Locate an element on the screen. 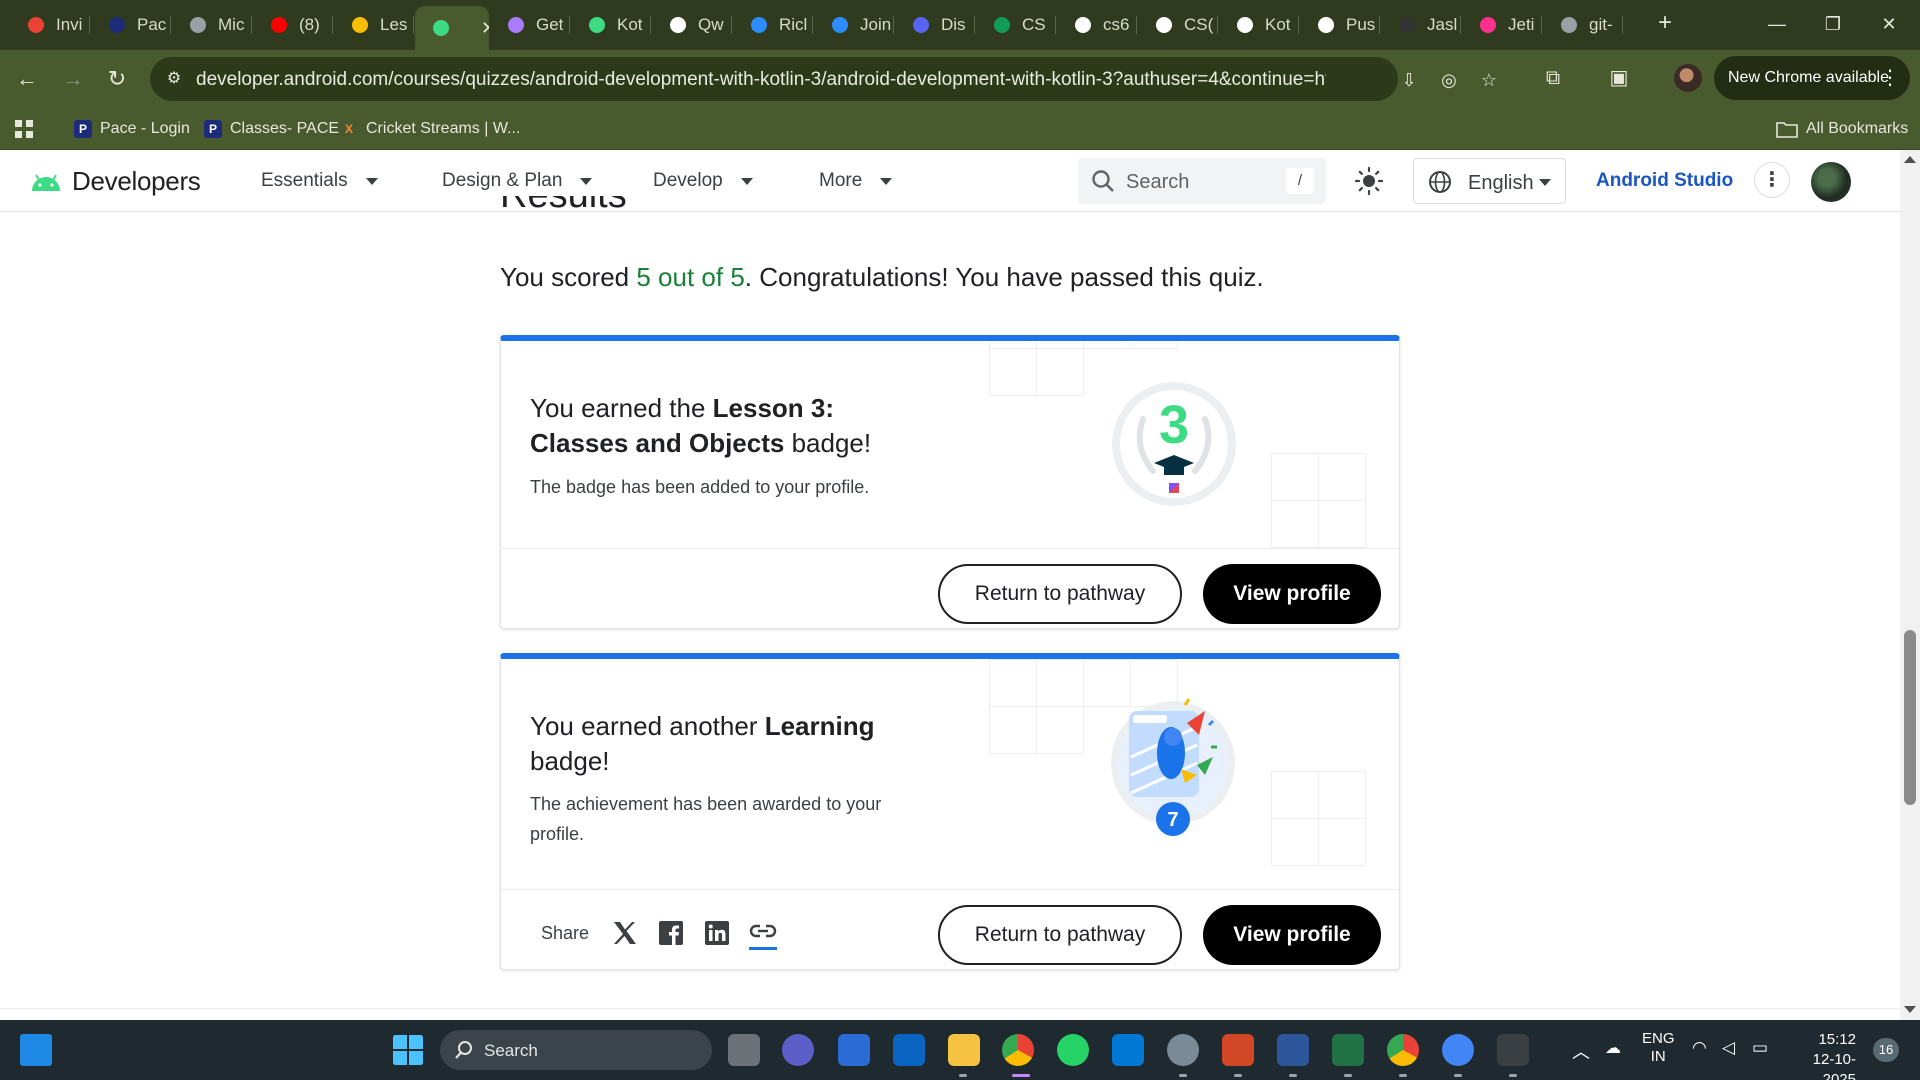  apps-grid-icon is located at coordinates (24, 129).